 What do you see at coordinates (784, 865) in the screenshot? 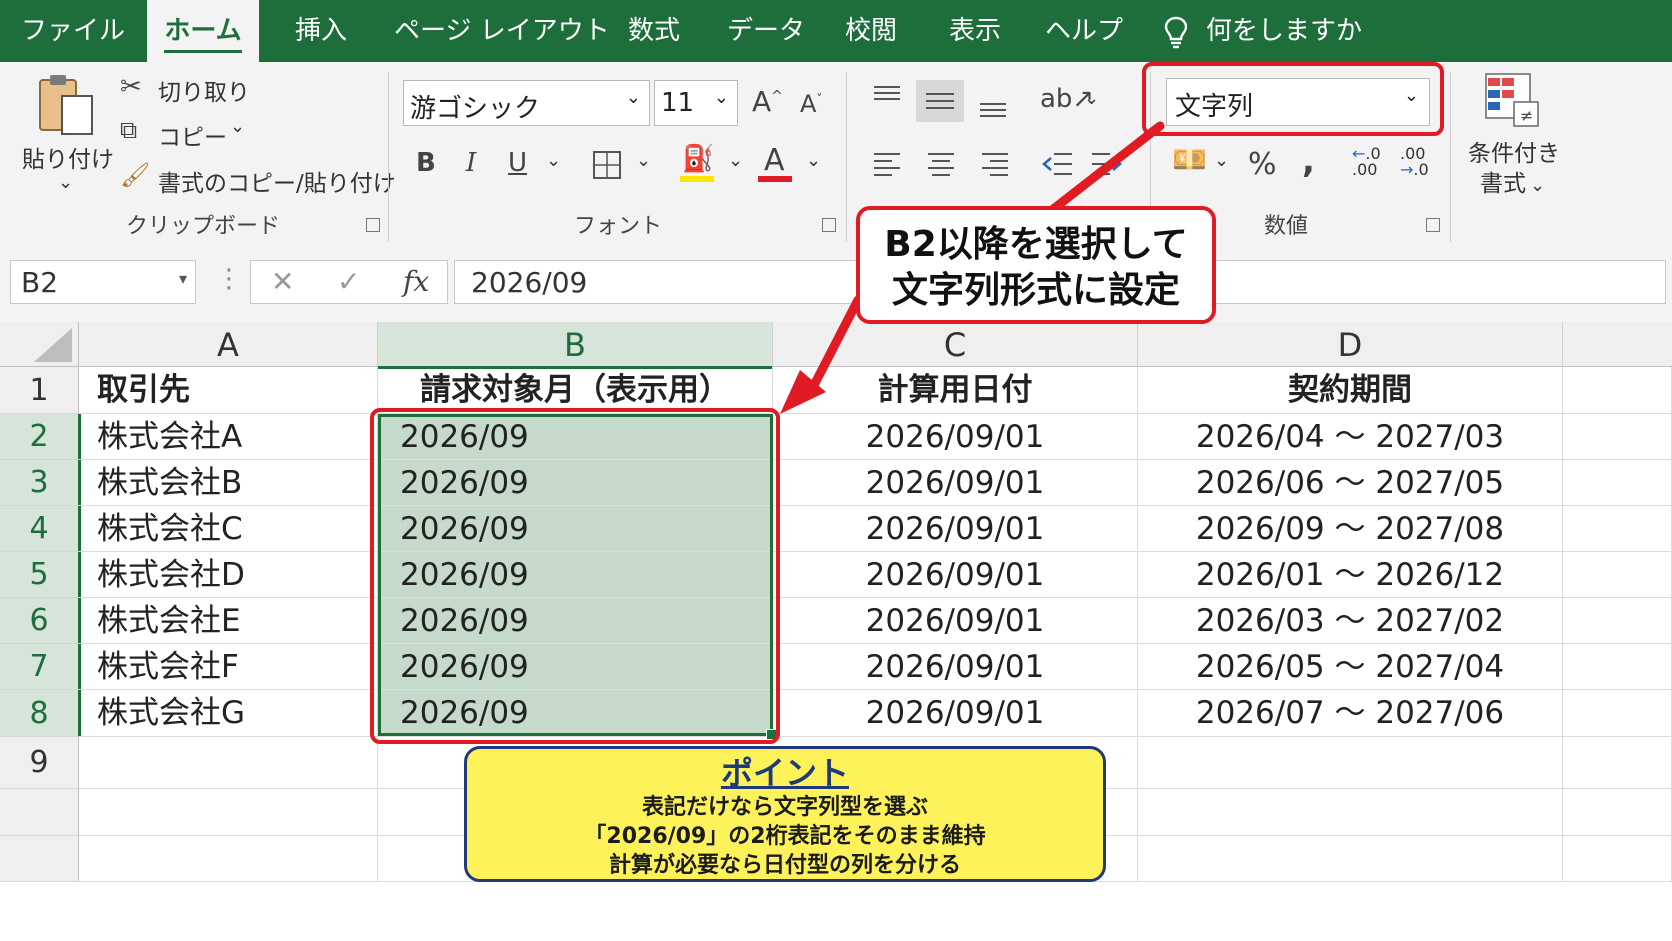
I see `point-line-3: 計算が必要なら日付型の列を分ける` at bounding box center [784, 865].